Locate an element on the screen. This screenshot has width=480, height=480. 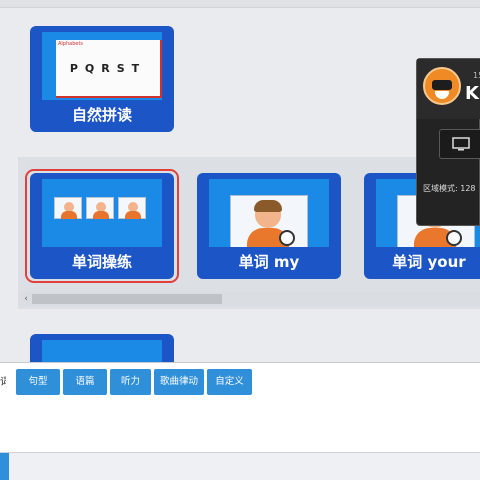
overlay-brand: K is located at coordinates (472, 93).